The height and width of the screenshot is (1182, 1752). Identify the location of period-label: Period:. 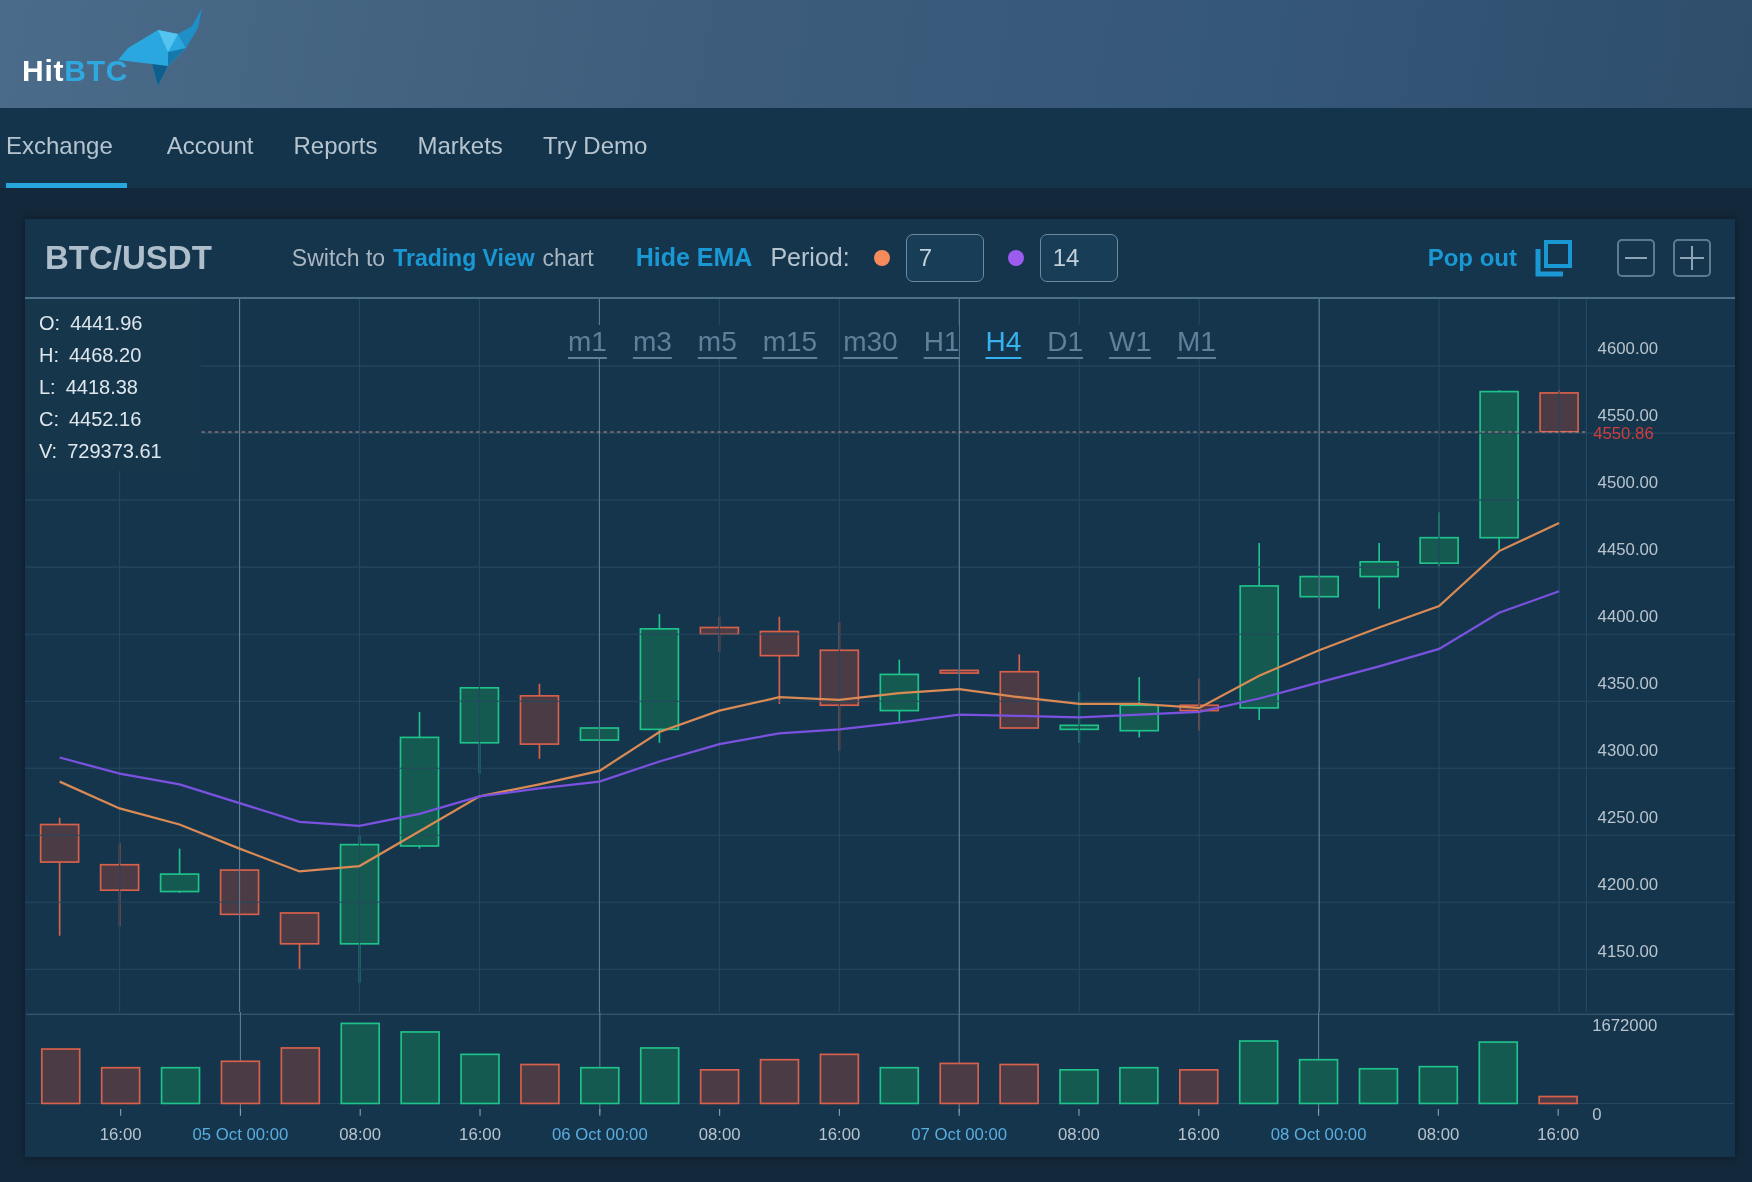
(810, 258).